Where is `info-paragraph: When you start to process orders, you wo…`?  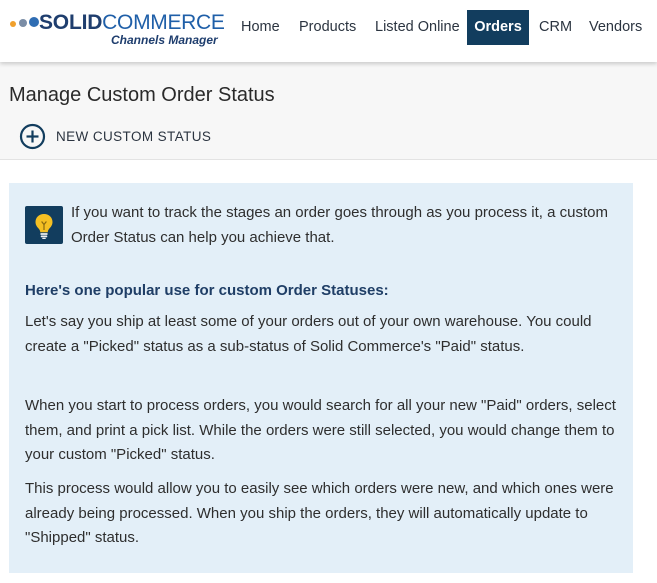 info-paragraph: When you start to process orders, you wo… is located at coordinates (320, 430).